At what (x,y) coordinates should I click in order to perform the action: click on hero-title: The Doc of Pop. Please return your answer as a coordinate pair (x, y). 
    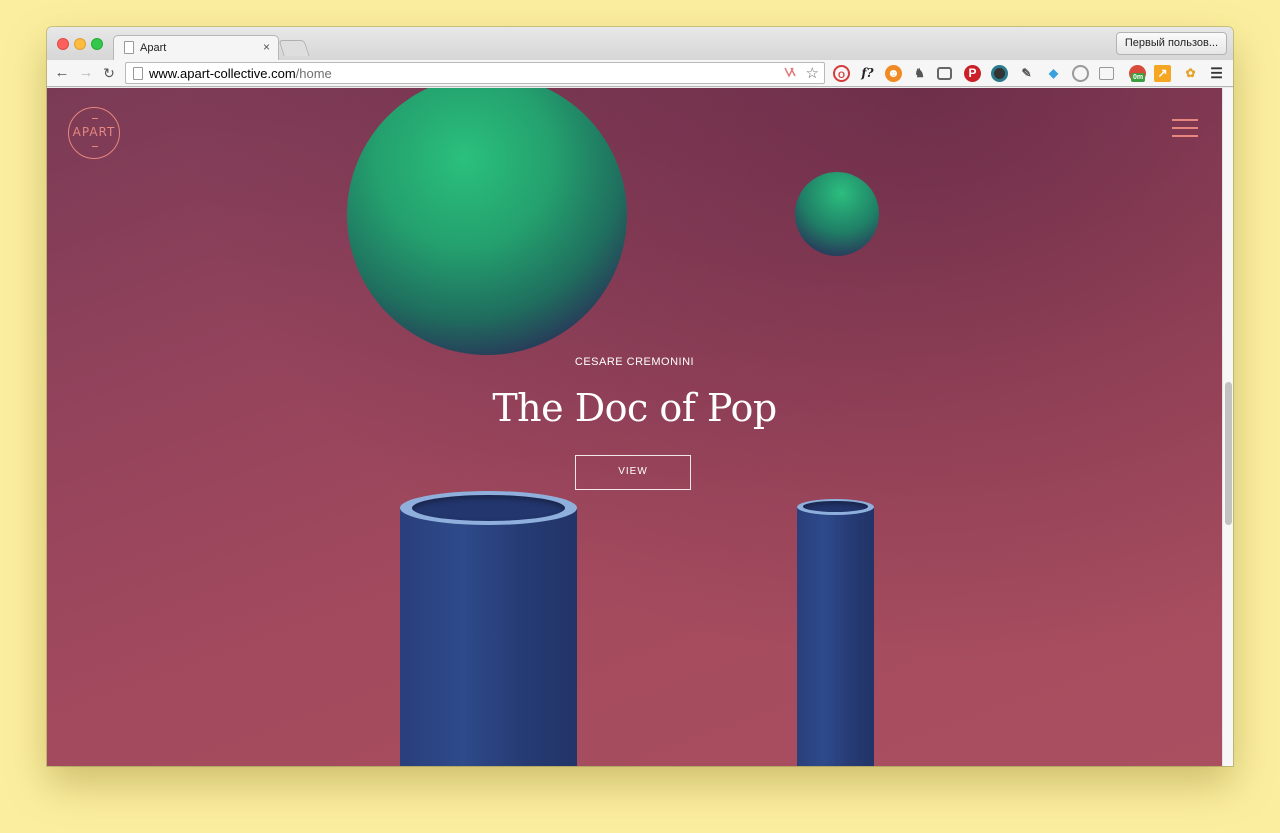
    Looking at the image, I should click on (634, 408).